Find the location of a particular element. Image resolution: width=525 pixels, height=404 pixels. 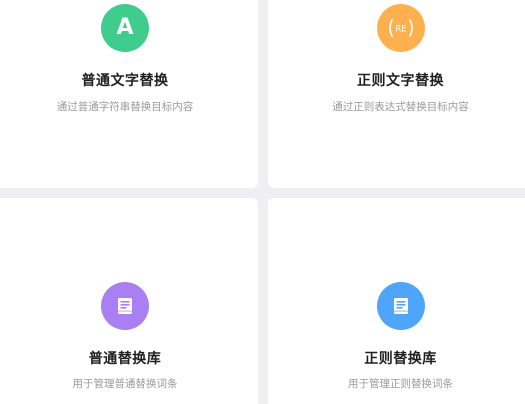

card-description: 通过正则表达式替换目标内容 is located at coordinates (400, 107).